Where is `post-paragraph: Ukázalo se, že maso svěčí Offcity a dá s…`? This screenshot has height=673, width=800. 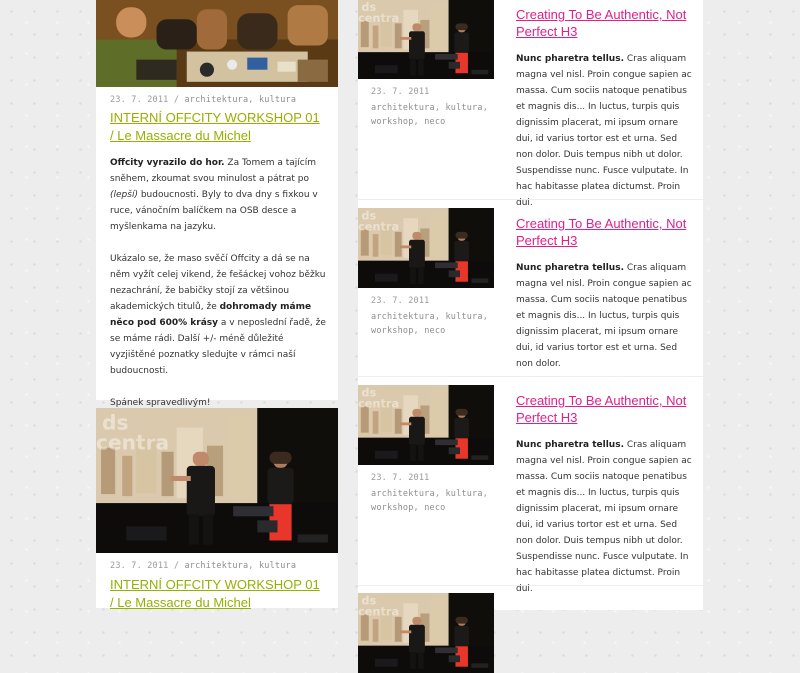 post-paragraph: Ukázalo se, že maso svěčí Offcity a dá s… is located at coordinates (219, 315).